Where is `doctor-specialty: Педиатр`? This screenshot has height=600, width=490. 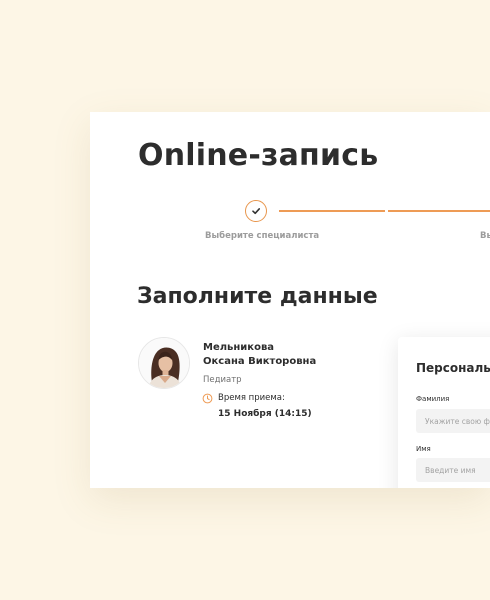 doctor-specialty: Педиатр is located at coordinates (222, 380).